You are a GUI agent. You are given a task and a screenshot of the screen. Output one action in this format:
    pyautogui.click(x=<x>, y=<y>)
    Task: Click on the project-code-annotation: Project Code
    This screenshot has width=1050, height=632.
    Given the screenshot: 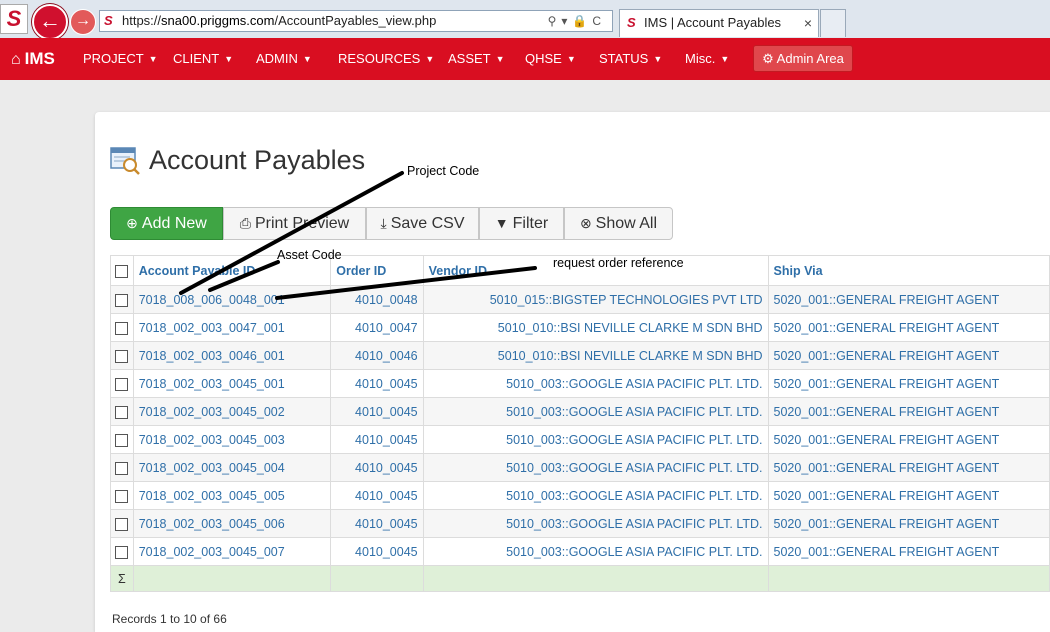 What is the action you would take?
    pyautogui.click(x=443, y=171)
    